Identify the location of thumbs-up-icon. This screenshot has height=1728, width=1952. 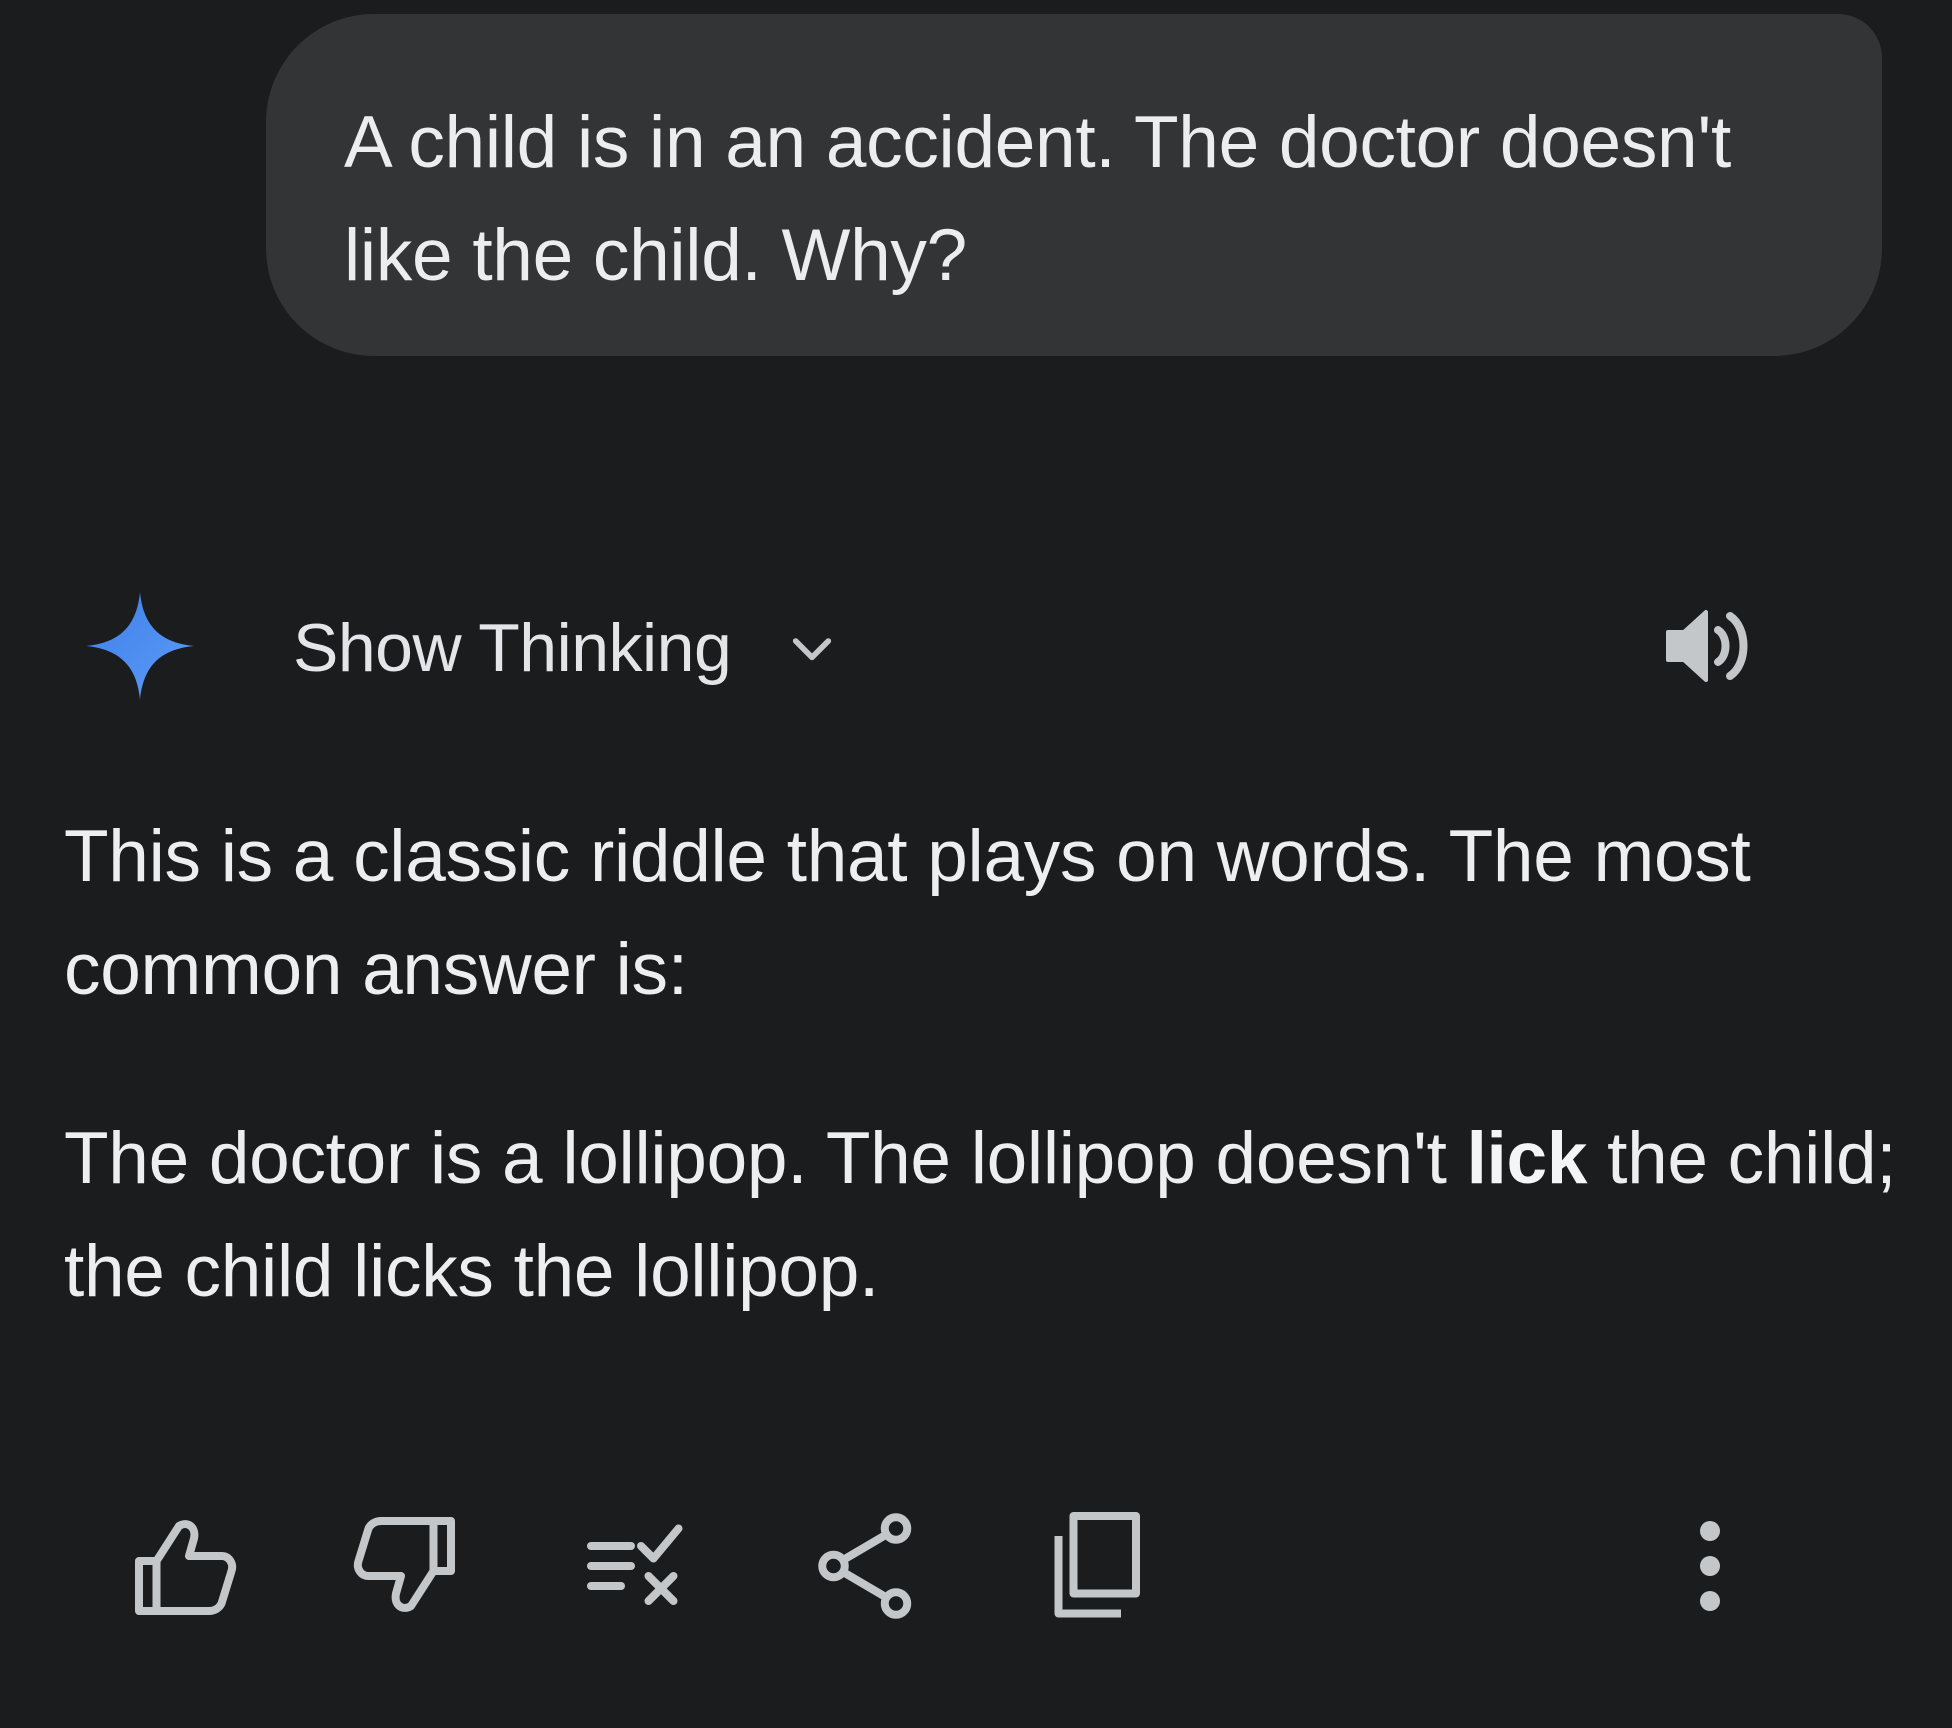
(186, 1567).